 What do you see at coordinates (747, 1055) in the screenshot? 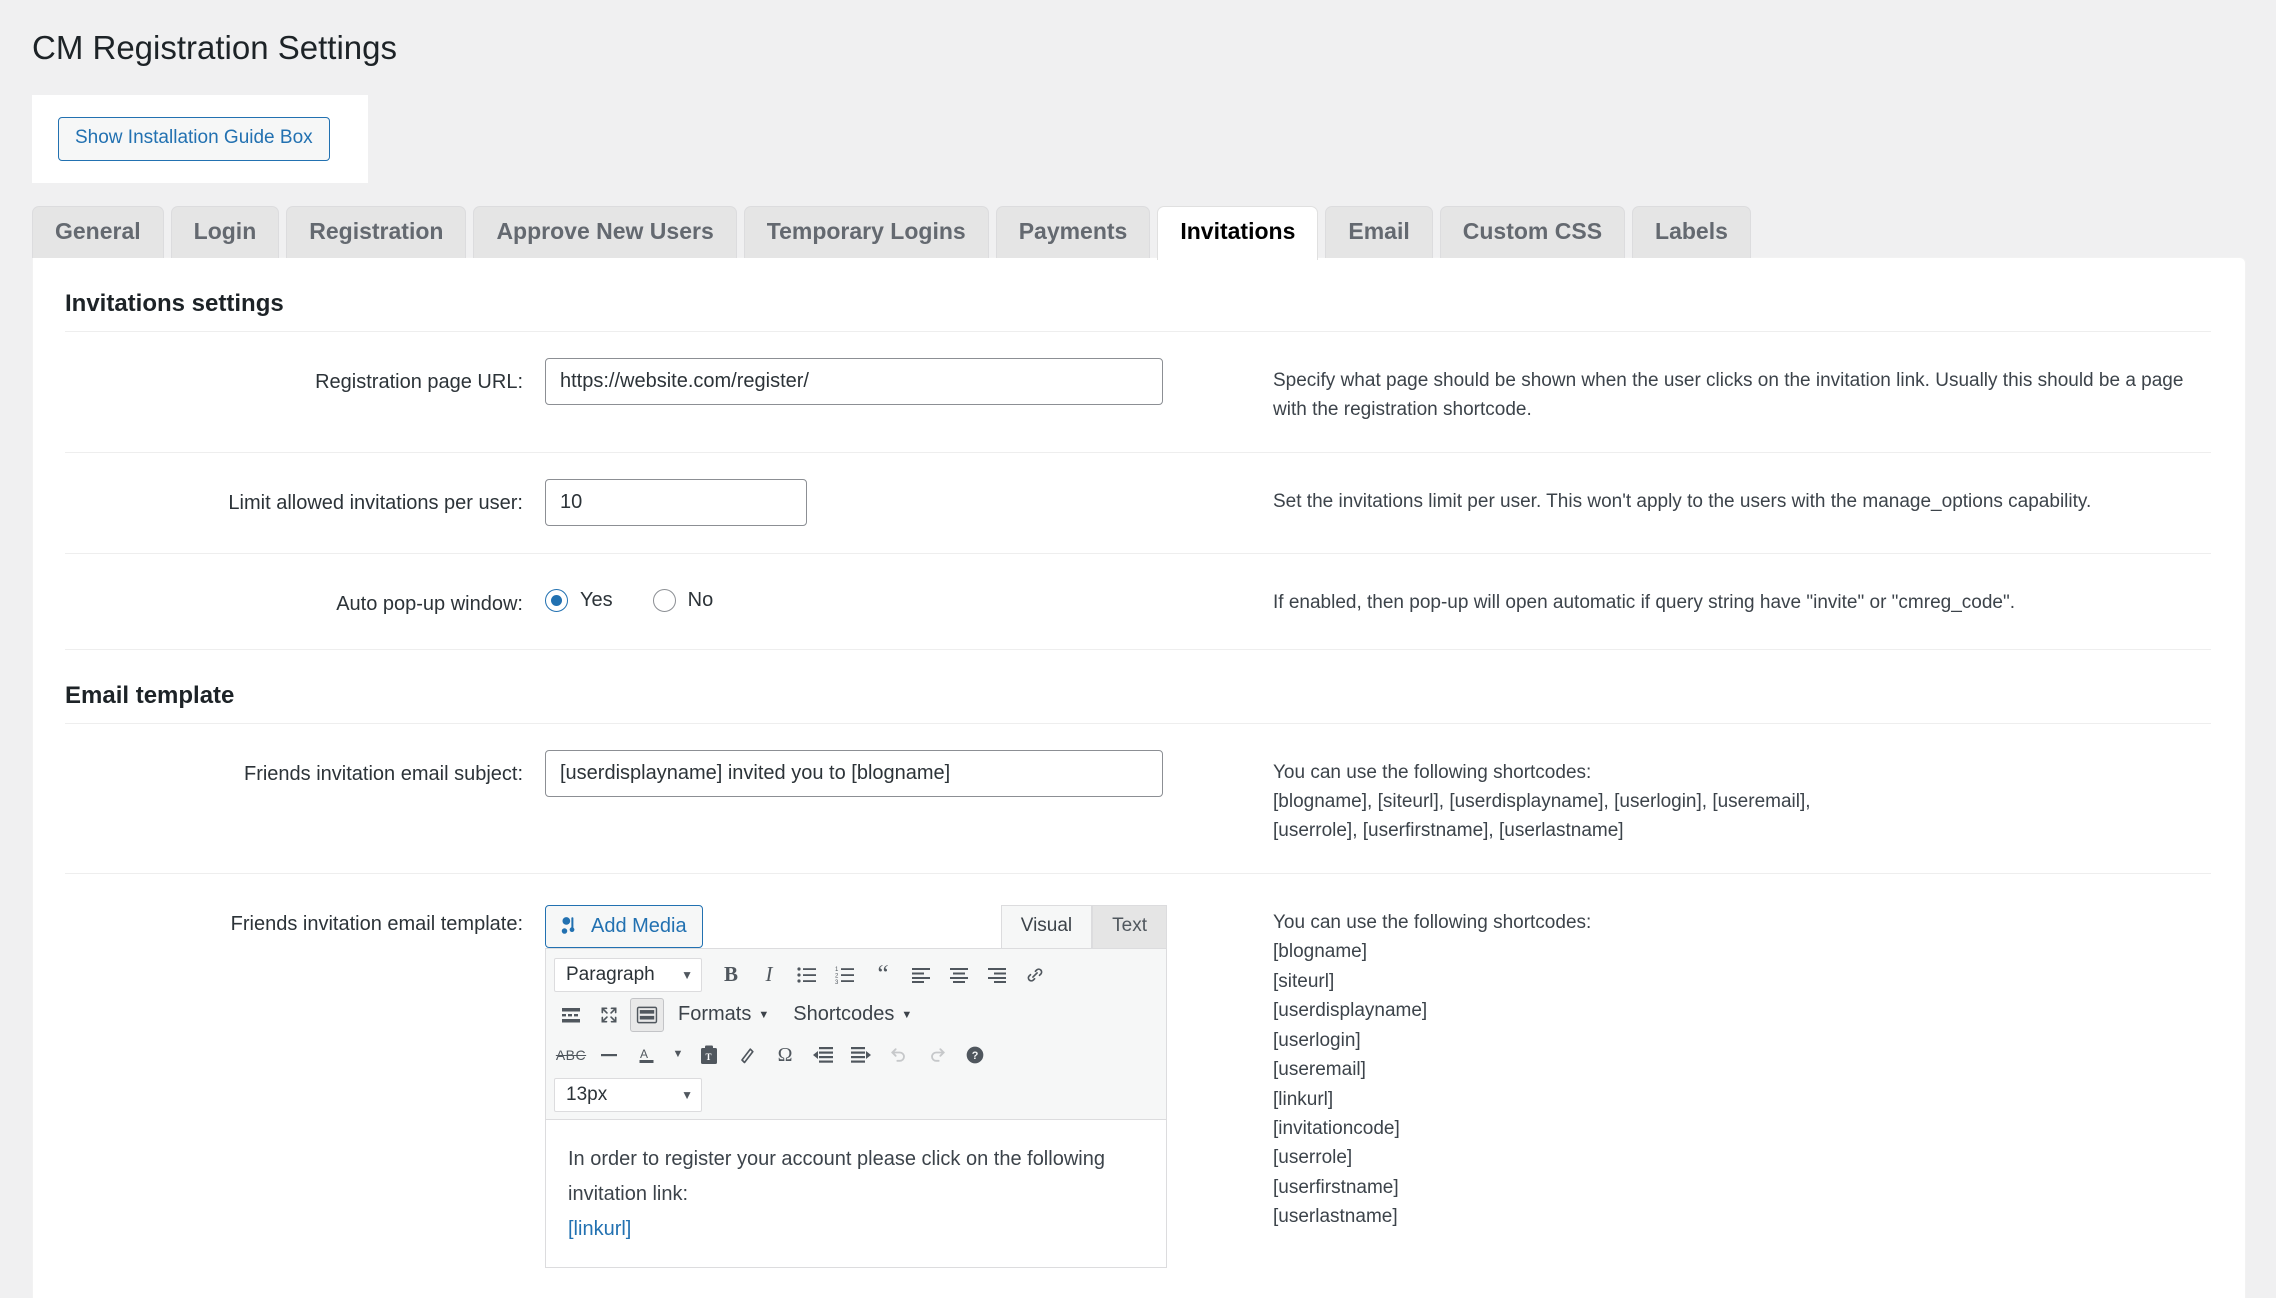
I see `clear-formatting-icon` at bounding box center [747, 1055].